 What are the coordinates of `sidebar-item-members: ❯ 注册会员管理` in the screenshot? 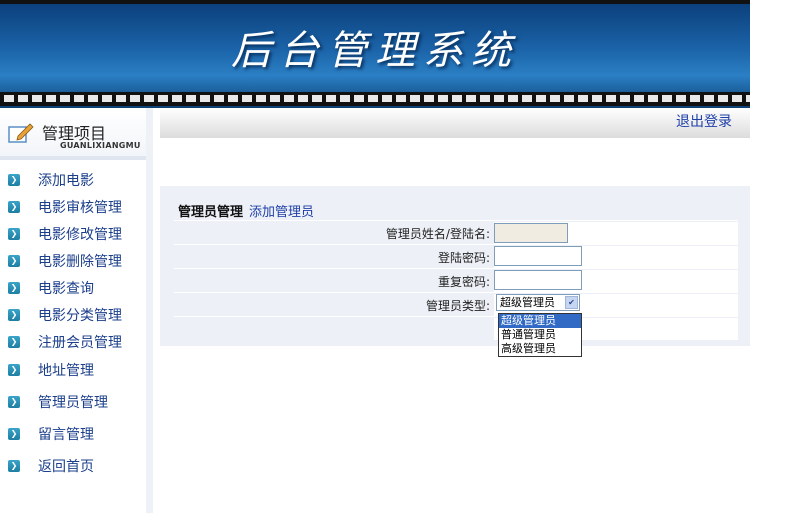 It's located at (73, 342).